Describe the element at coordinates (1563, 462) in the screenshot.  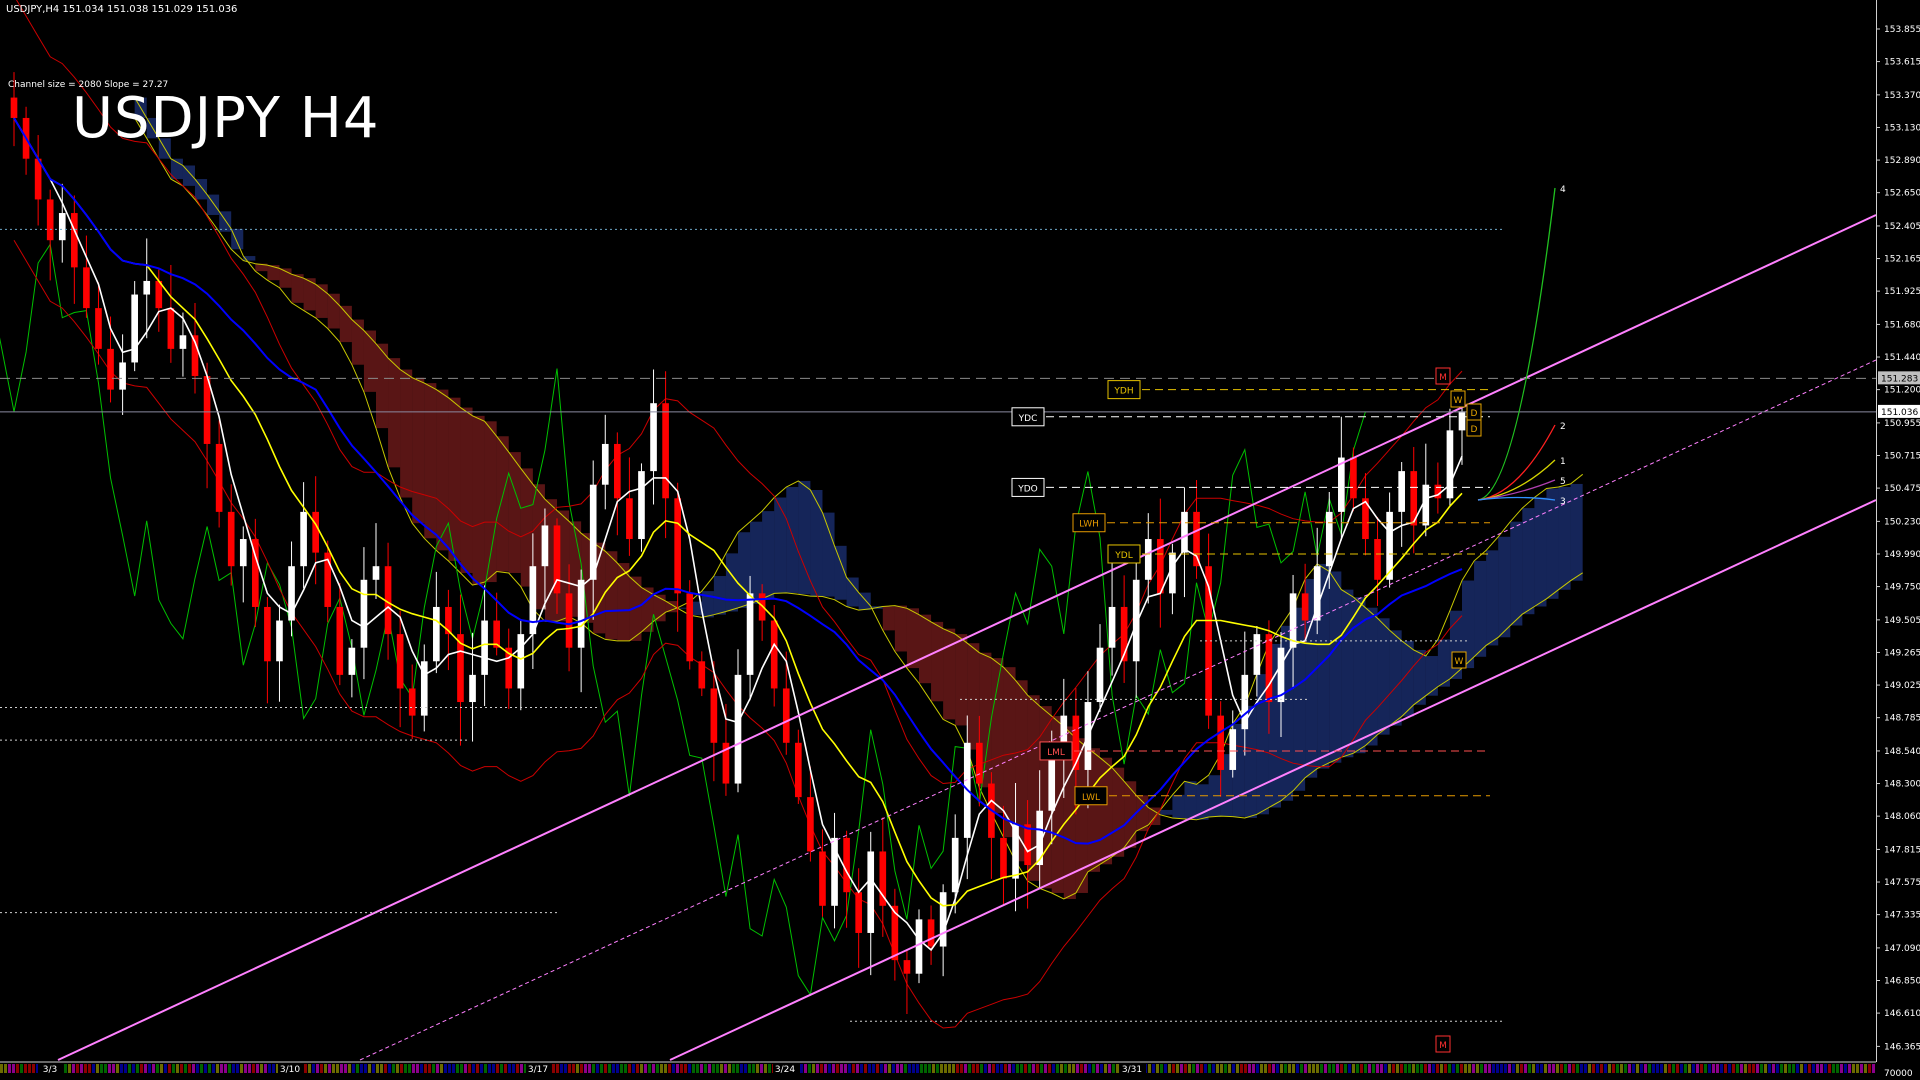
I see `projection-label: 1` at that location.